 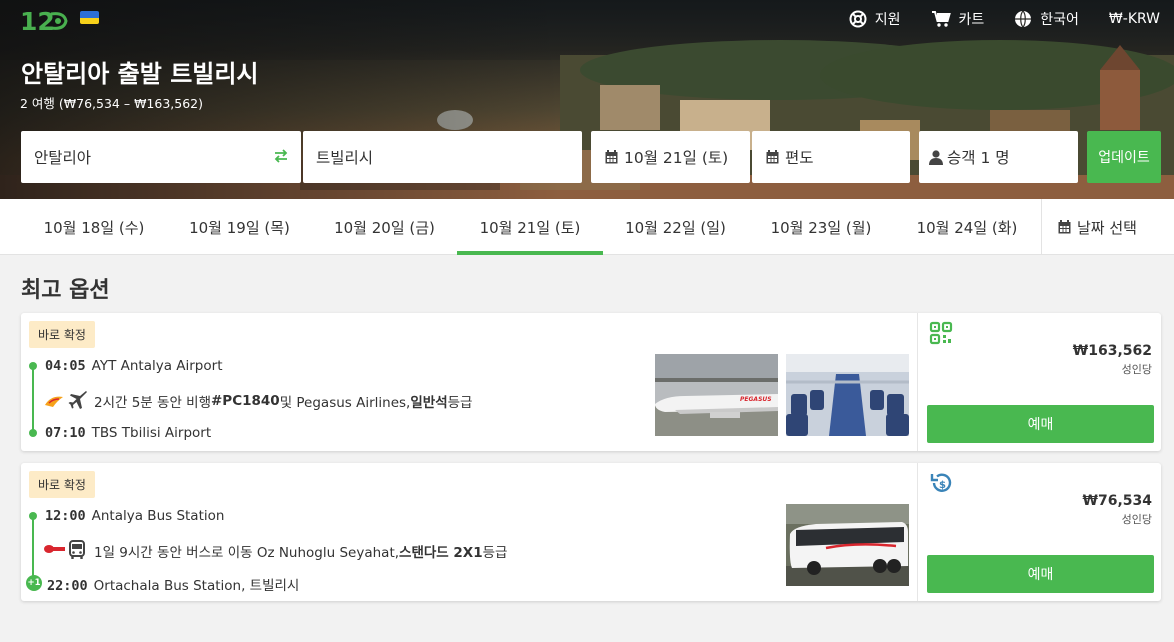 What do you see at coordinates (429, 403) in the screenshot?
I see `fare-class: 일반석` at bounding box center [429, 403].